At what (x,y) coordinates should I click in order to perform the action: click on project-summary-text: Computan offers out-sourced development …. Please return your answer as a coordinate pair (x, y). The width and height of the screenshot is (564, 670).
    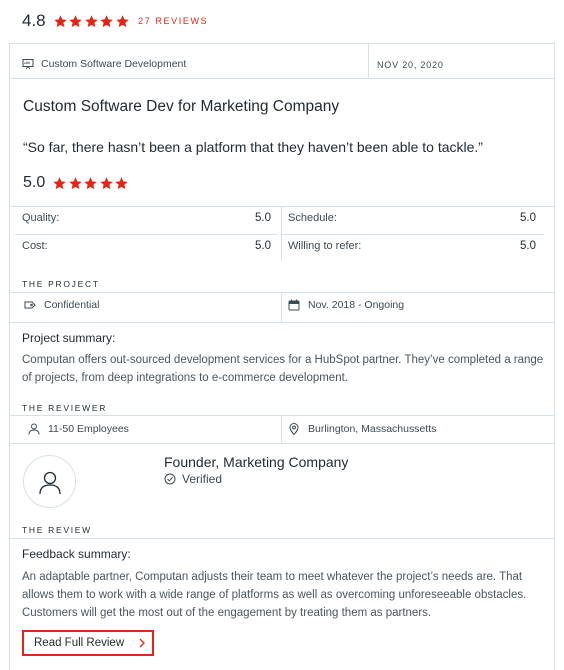
    Looking at the image, I should click on (283, 369).